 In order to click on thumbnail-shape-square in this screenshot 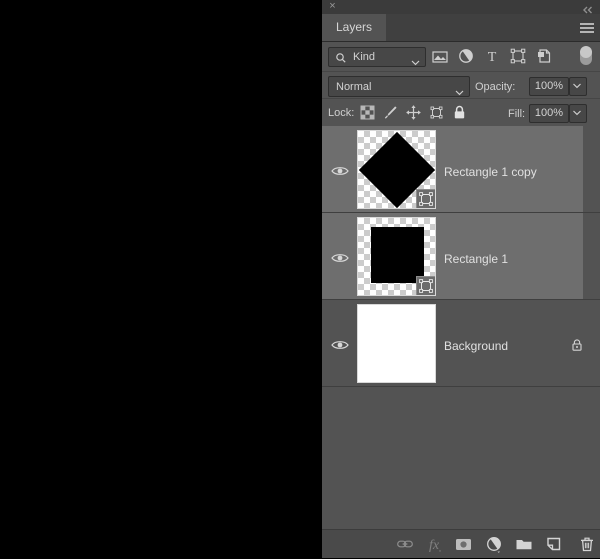, I will do `click(397, 255)`.